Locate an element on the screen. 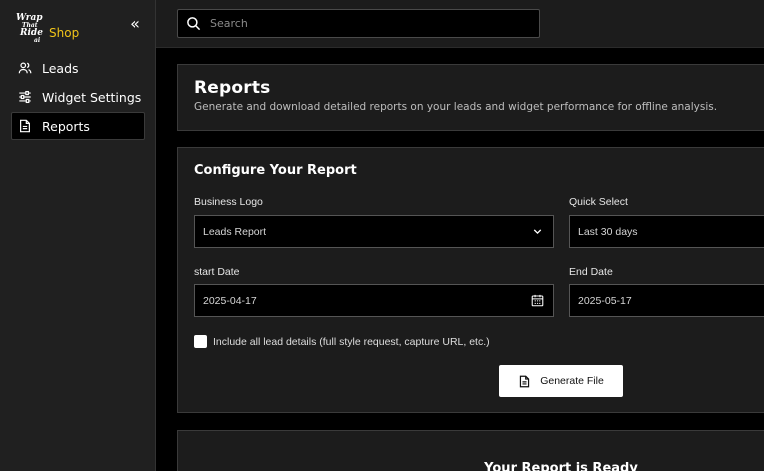  generate-file-button: Generate File is located at coordinates (561, 381).